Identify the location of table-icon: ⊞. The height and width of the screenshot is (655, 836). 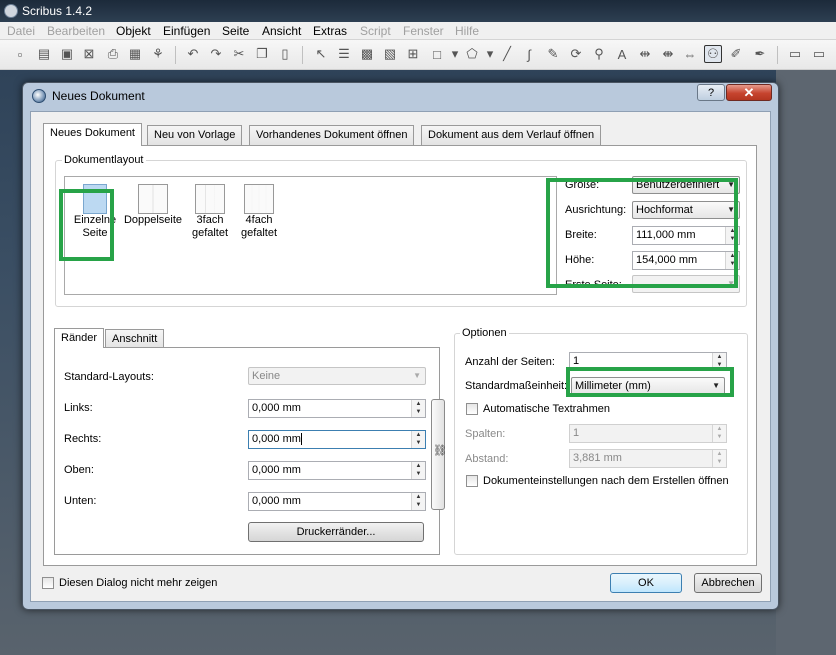
(413, 54).